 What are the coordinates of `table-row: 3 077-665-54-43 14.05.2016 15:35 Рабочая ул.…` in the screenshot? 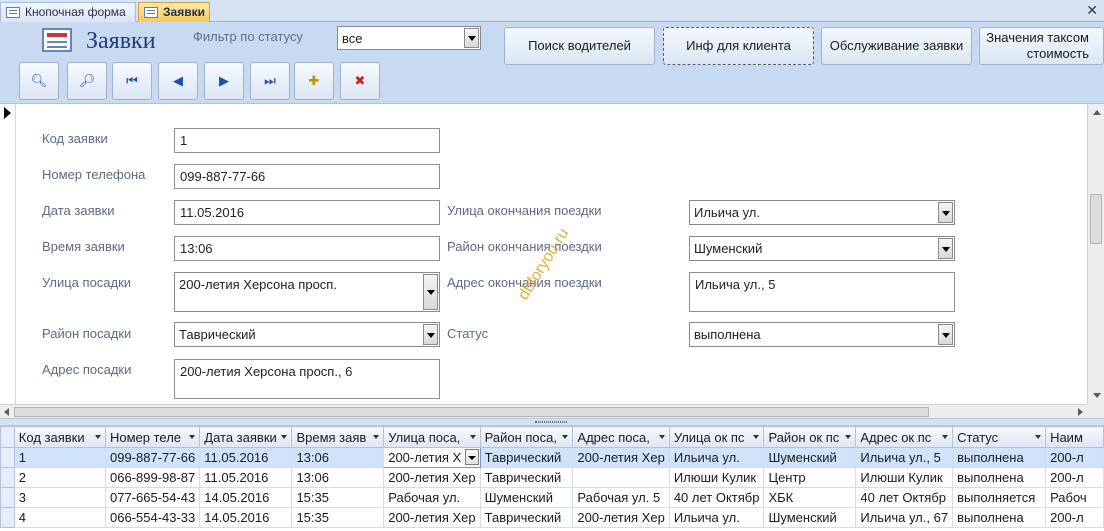 It's located at (552, 497).